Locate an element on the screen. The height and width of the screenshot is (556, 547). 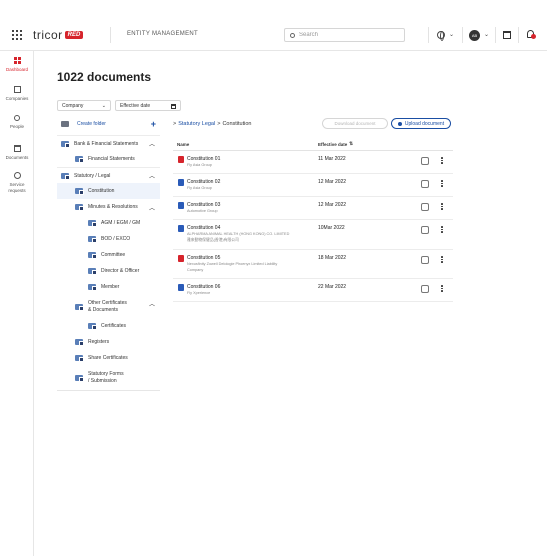
tree-item: Other Certificates & Documents ︿ is located at coordinates (108, 307).